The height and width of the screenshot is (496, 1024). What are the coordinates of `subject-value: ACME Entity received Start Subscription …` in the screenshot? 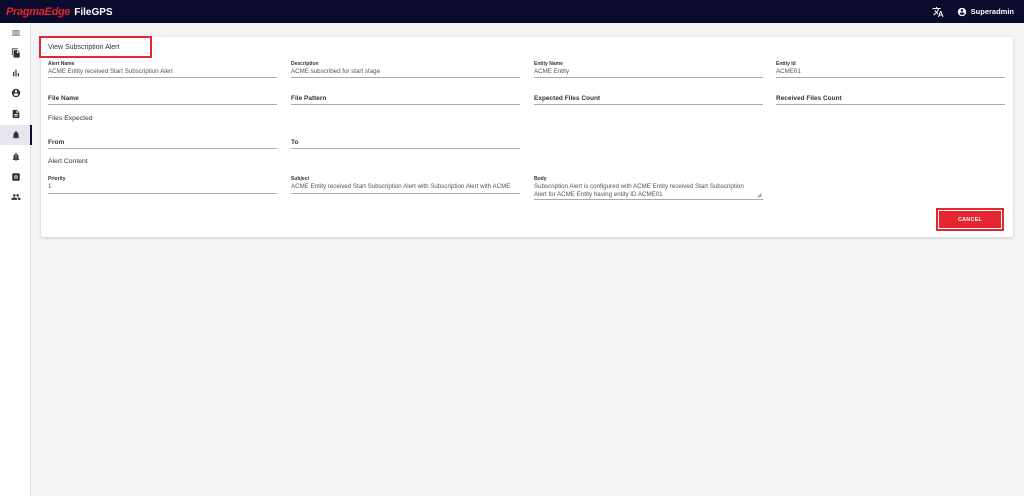 It's located at (401, 186).